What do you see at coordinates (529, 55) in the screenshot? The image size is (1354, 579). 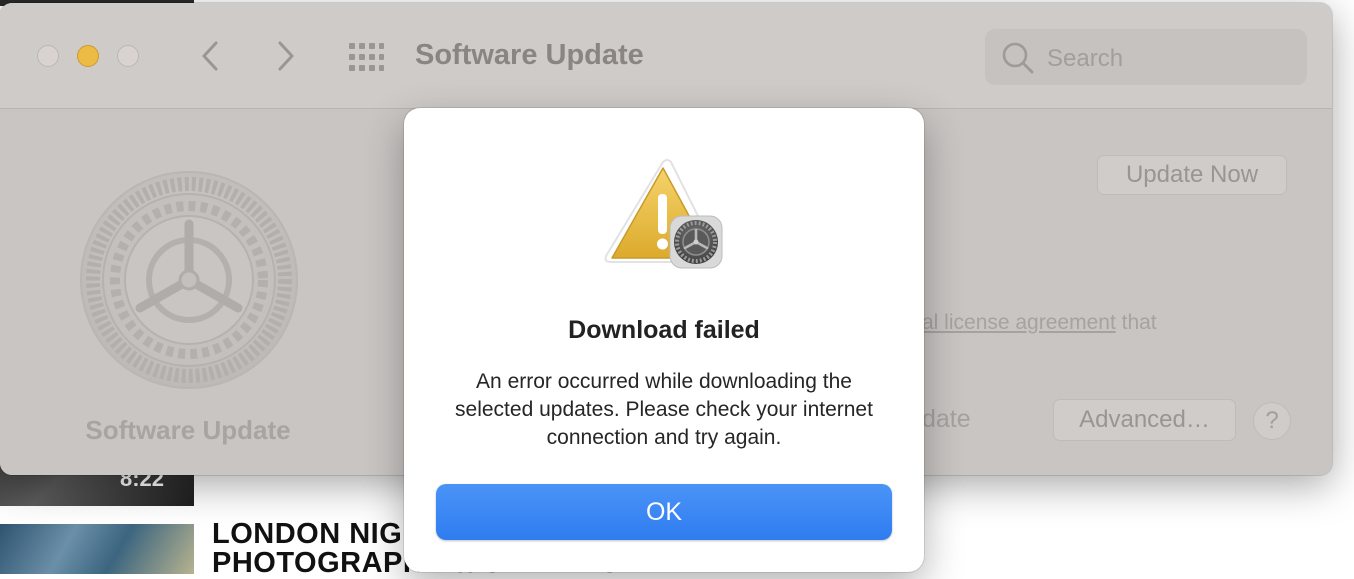 I see `window-title: Software Update` at bounding box center [529, 55].